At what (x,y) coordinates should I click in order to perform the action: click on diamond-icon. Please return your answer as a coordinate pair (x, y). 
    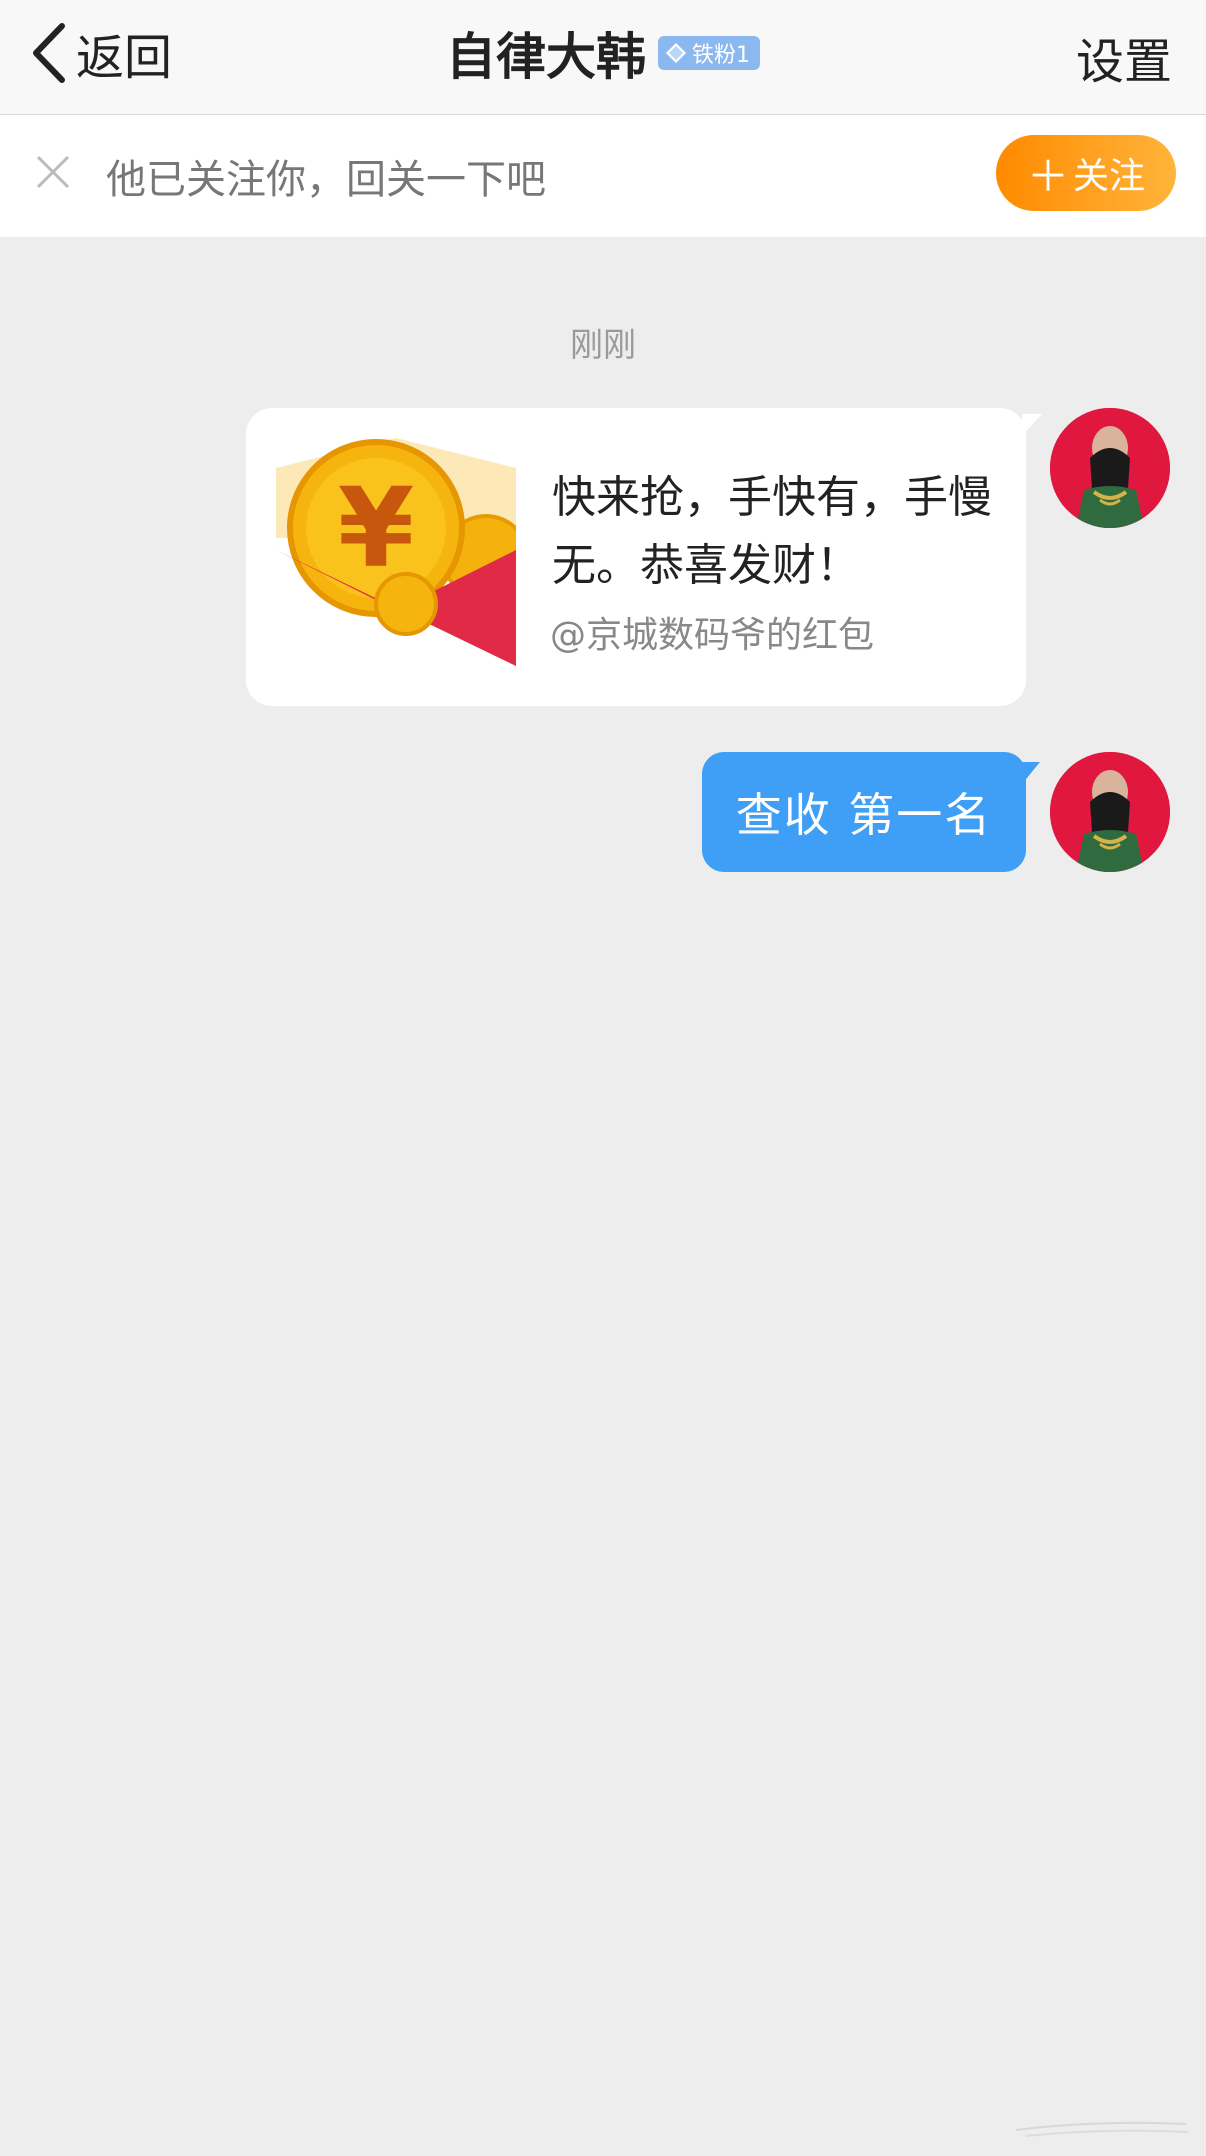
    Looking at the image, I should click on (676, 53).